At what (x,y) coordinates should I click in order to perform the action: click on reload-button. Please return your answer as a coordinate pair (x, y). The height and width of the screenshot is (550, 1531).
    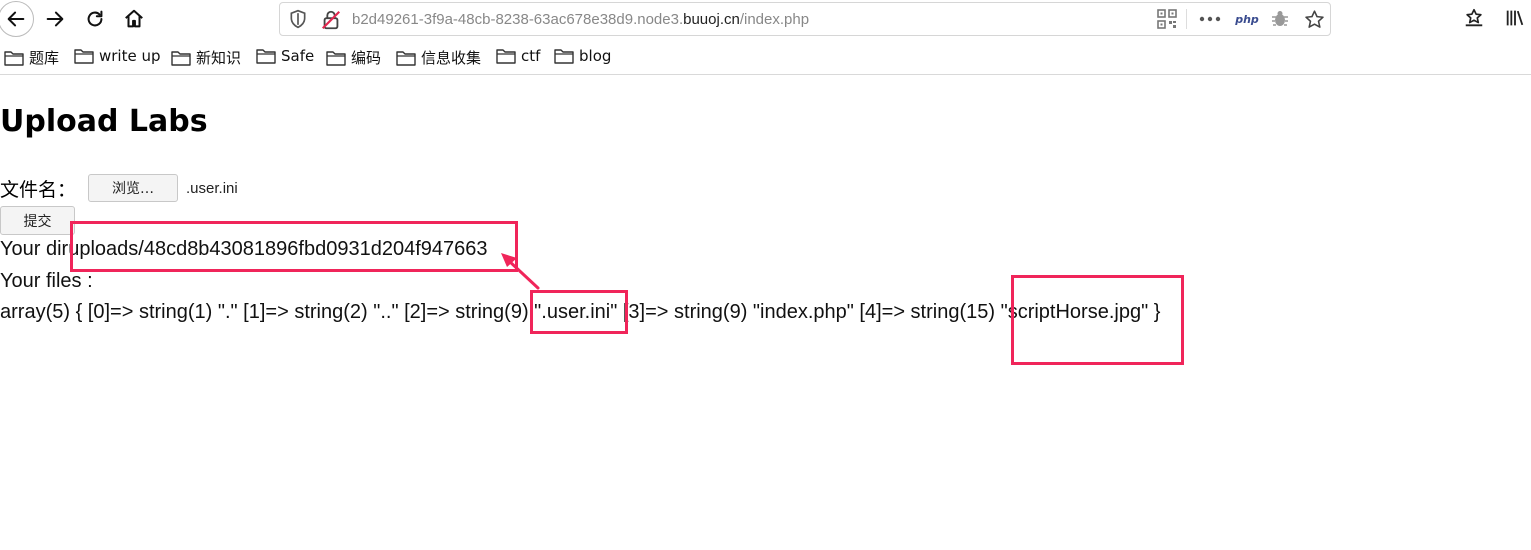
    Looking at the image, I should click on (95, 19).